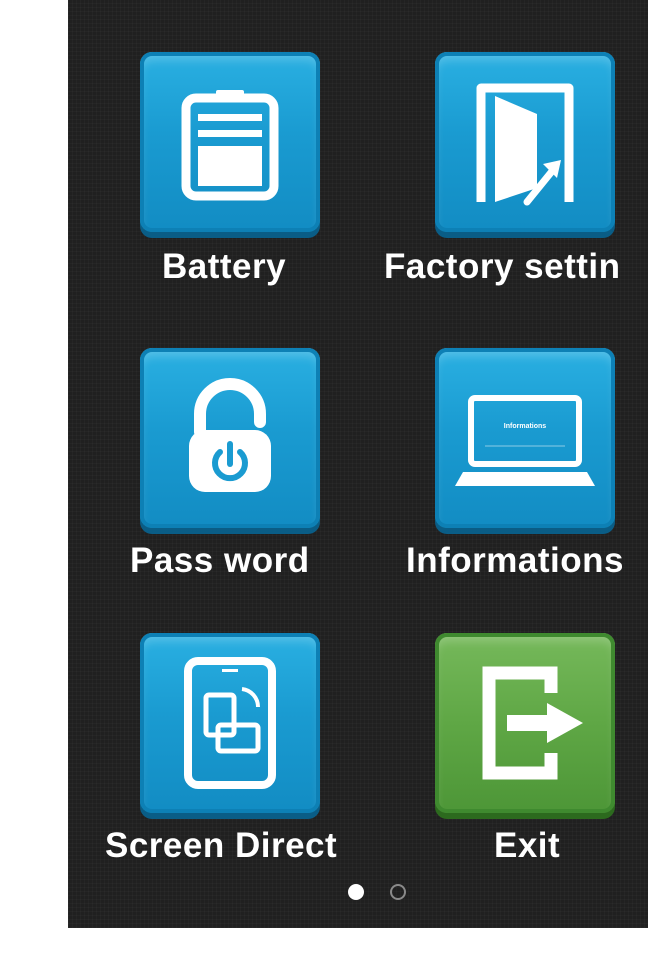  I want to click on exit-tile, so click(525, 723).